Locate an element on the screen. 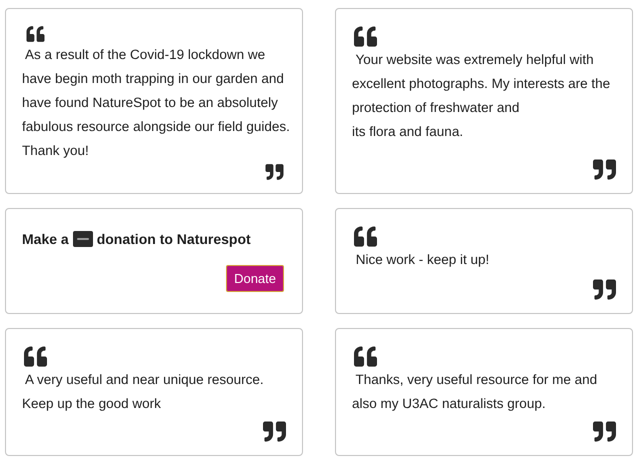 The width and height of the screenshot is (640, 460). donation-text: Make a is located at coordinates (45, 239).